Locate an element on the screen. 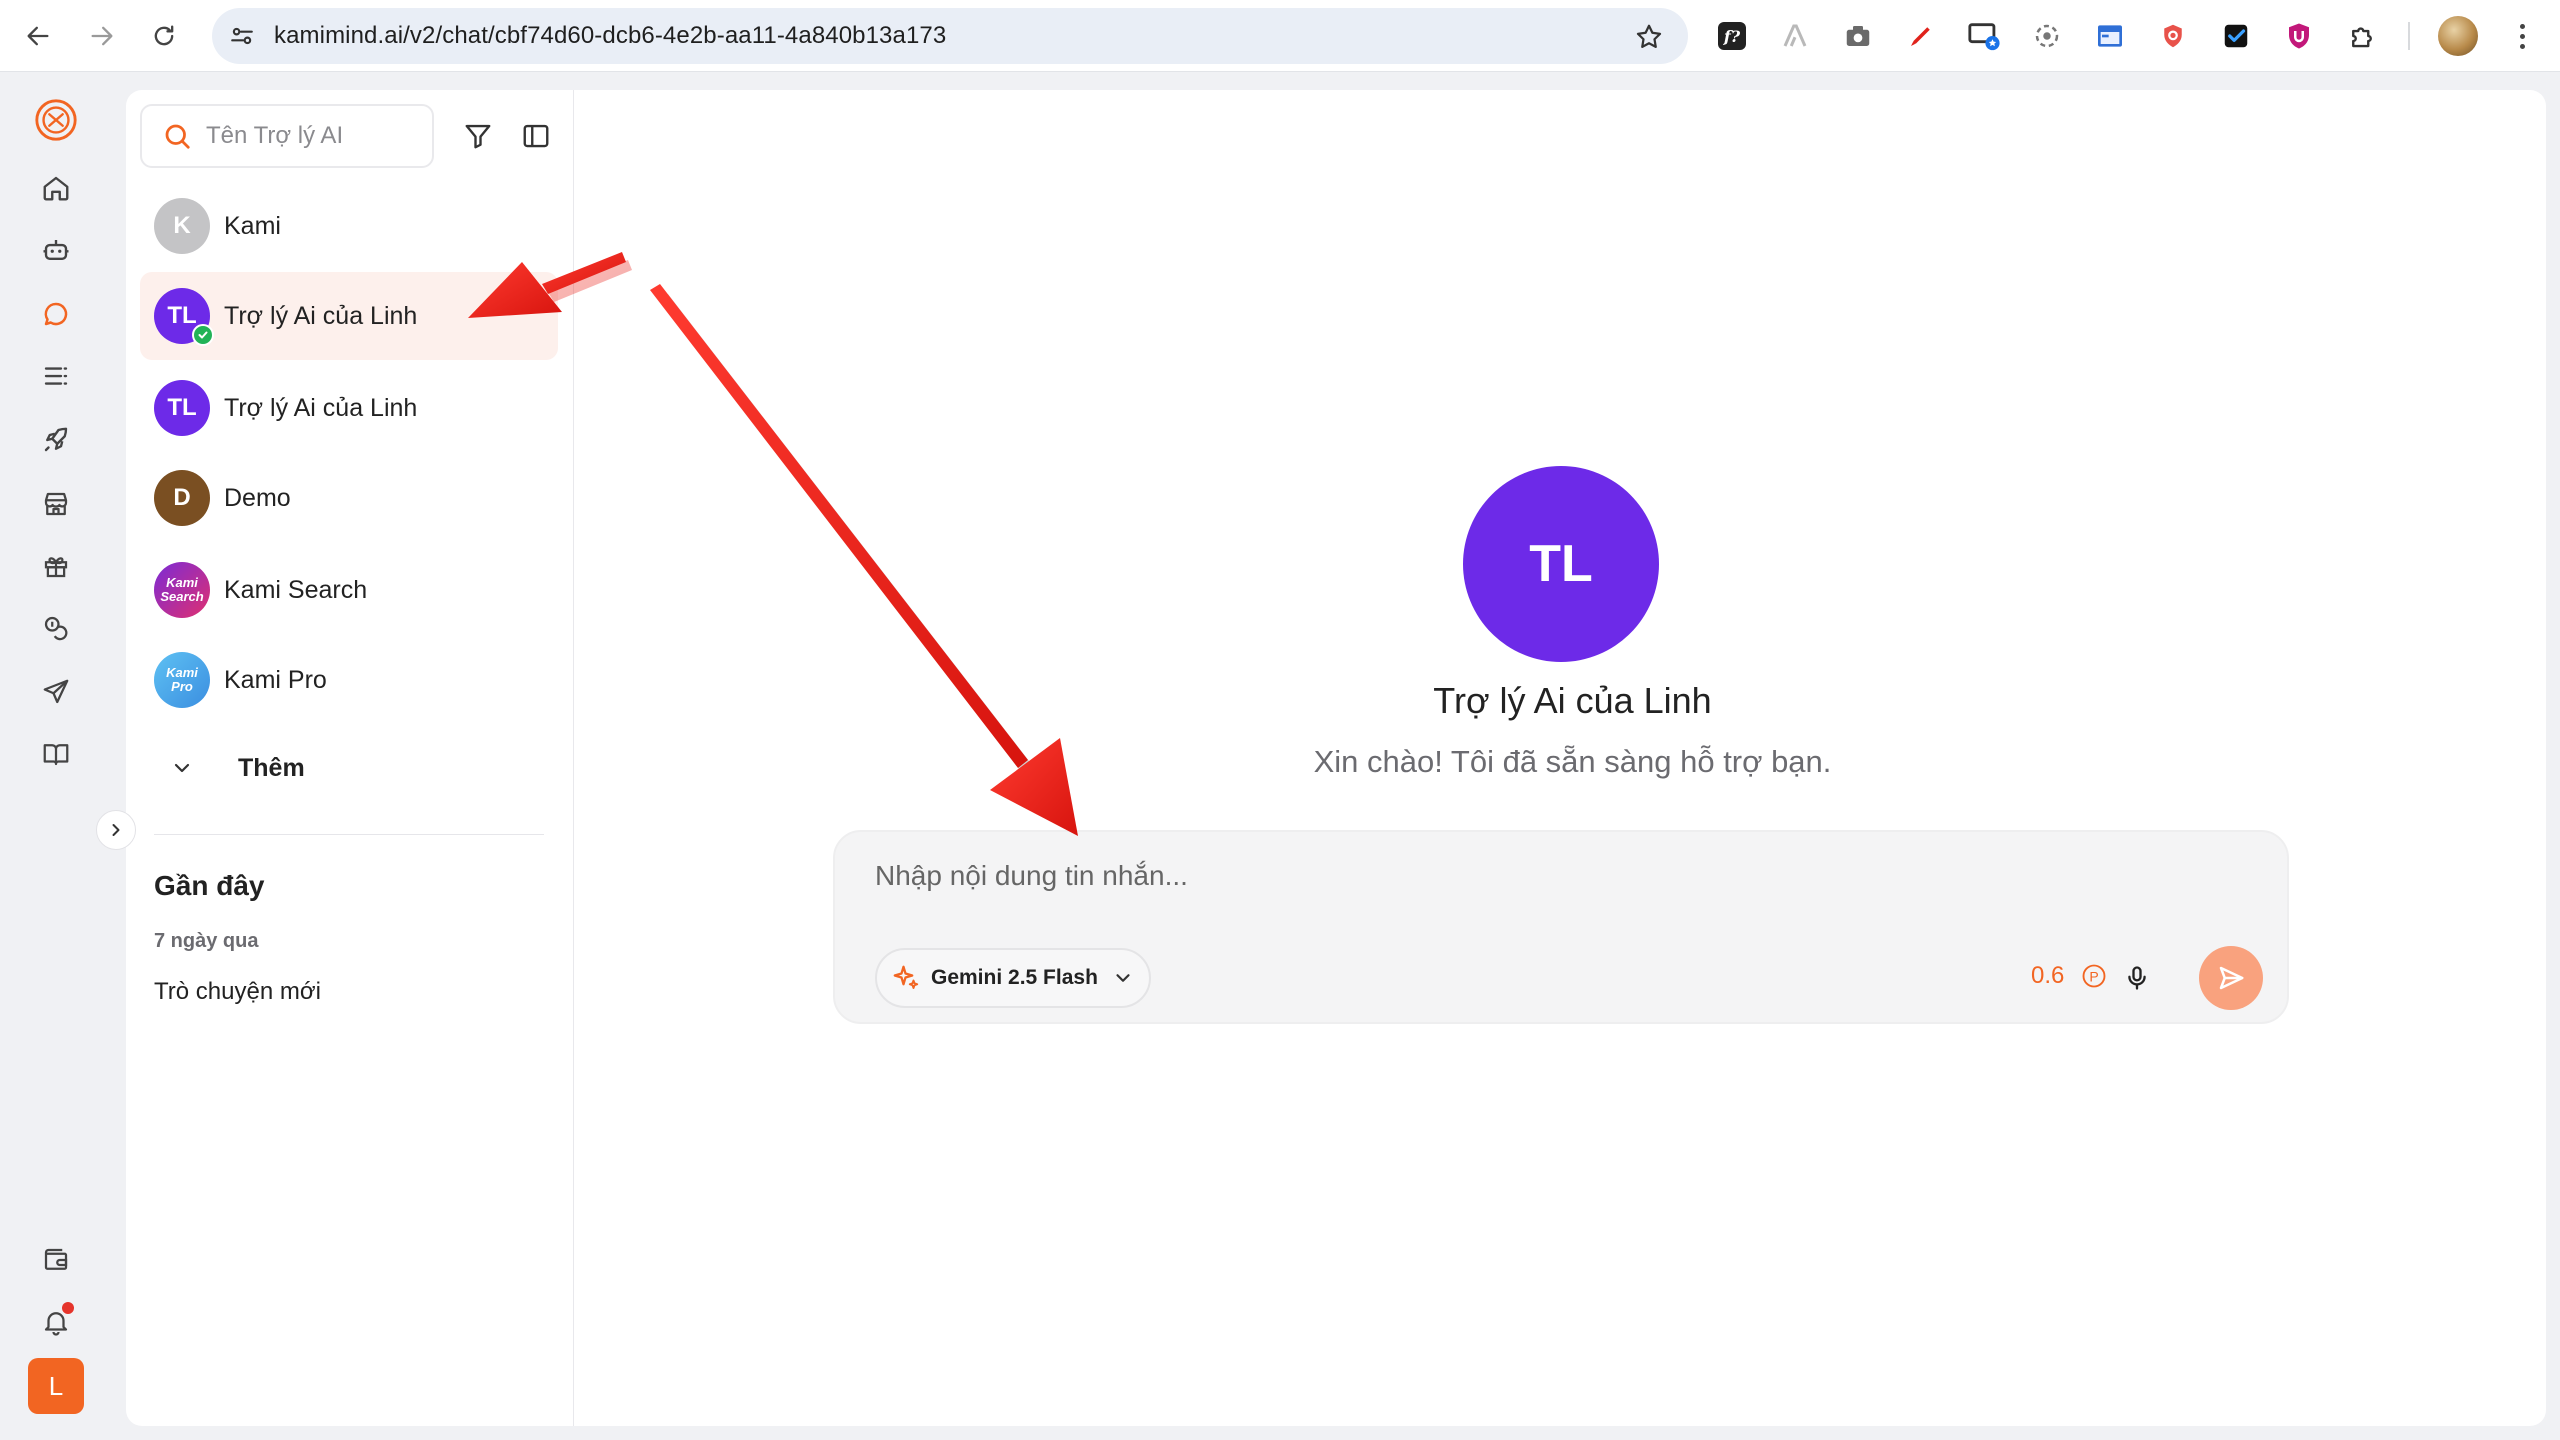 The image size is (2560, 1440). nav-rail: L is located at coordinates (56, 756).